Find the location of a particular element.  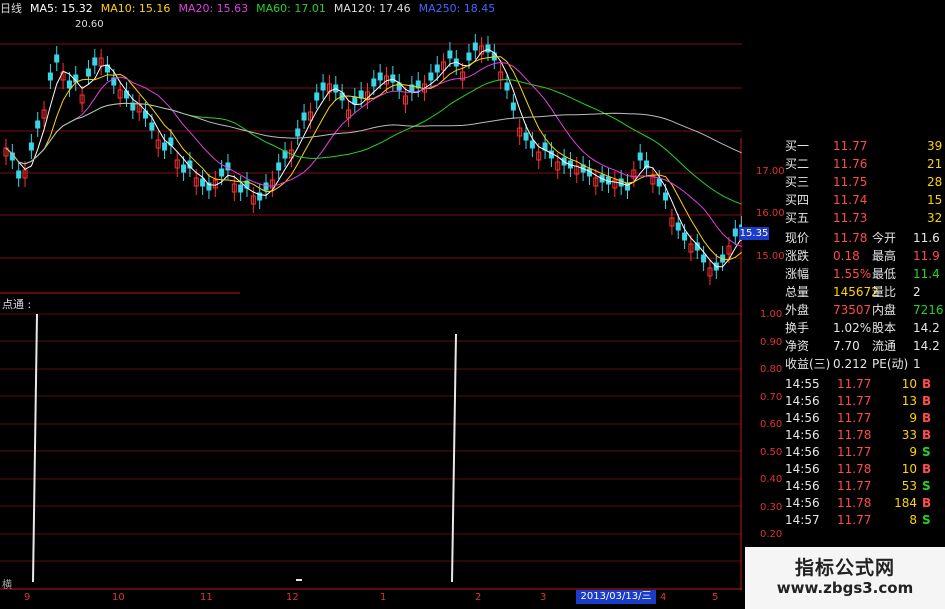

stat-value: 73507 is located at coordinates (852, 310).